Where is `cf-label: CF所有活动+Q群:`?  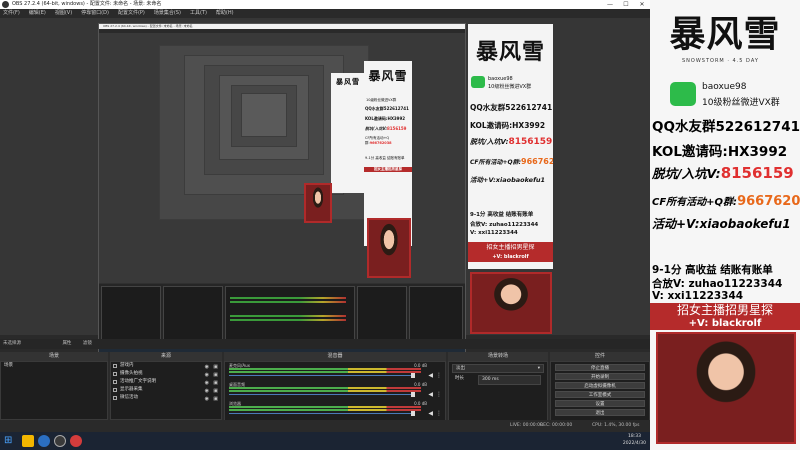
cf-label: CF所有活动+Q群: is located at coordinates (695, 202).